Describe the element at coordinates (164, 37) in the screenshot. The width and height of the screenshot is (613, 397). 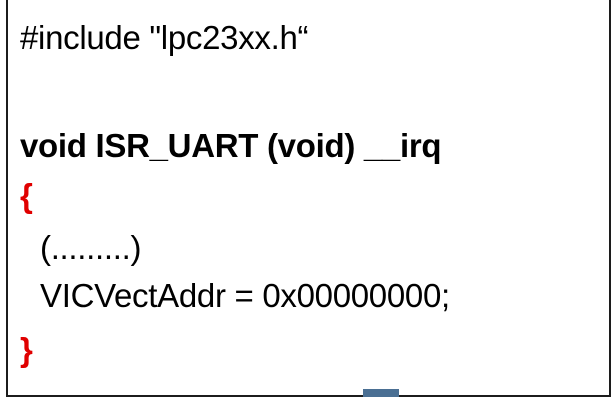
I see `include-directive: #include "lpc23xx.h“` at that location.